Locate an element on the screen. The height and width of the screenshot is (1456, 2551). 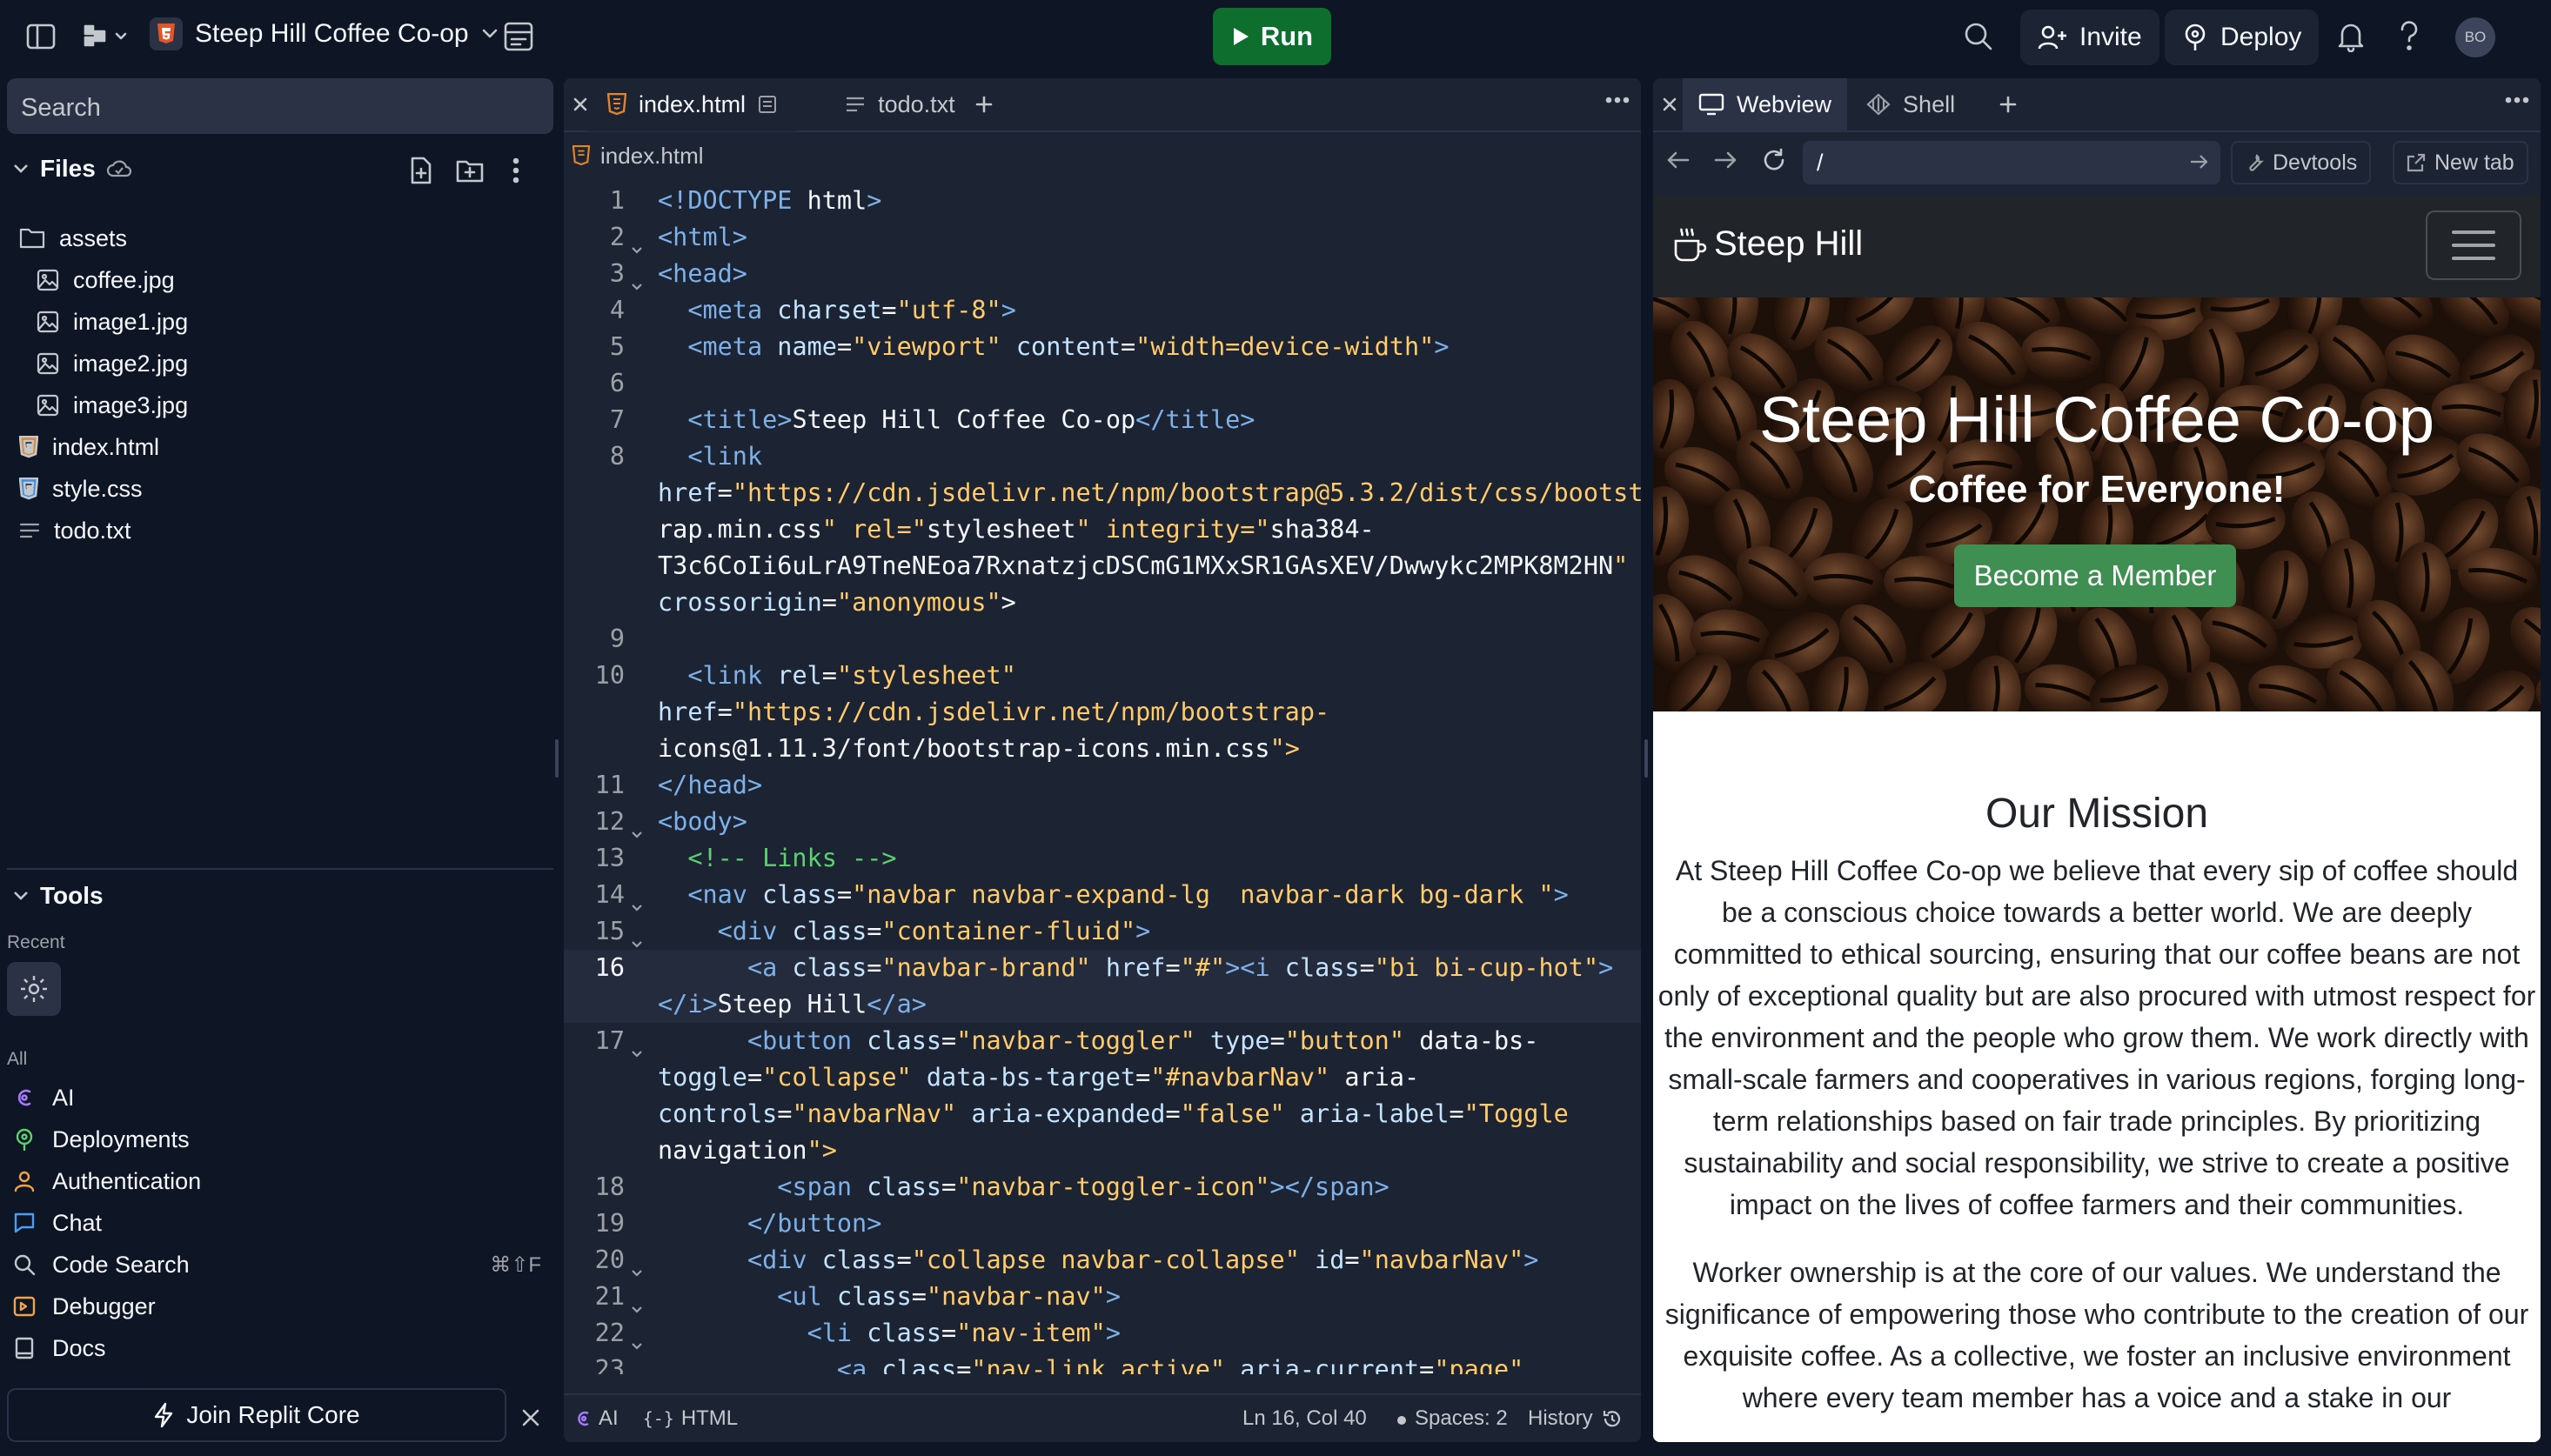
join-core-button: Join Replit Core is located at coordinates (257, 1415).